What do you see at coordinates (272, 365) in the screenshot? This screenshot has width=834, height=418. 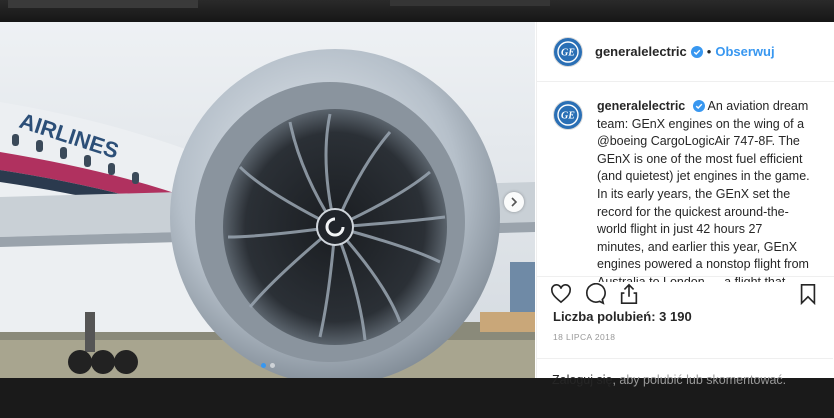 I see `carousel-dot` at bounding box center [272, 365].